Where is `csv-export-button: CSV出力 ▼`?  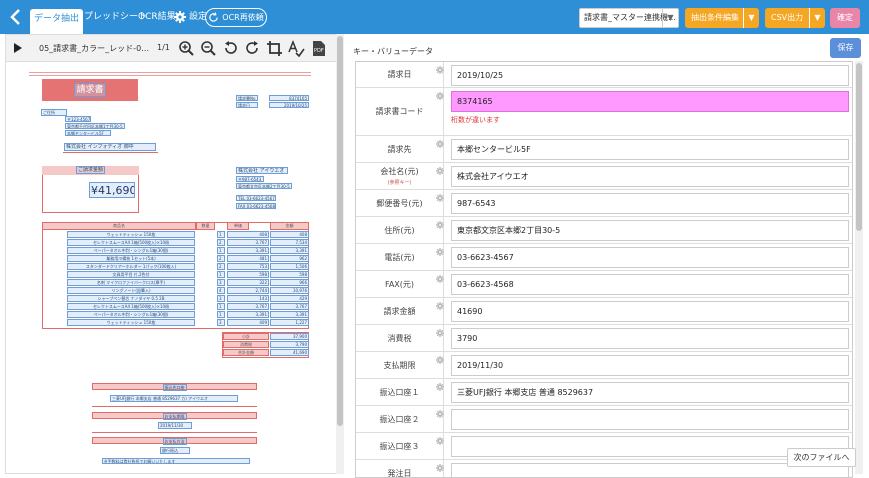
csv-export-button: CSV出力 ▼ is located at coordinates (795, 18).